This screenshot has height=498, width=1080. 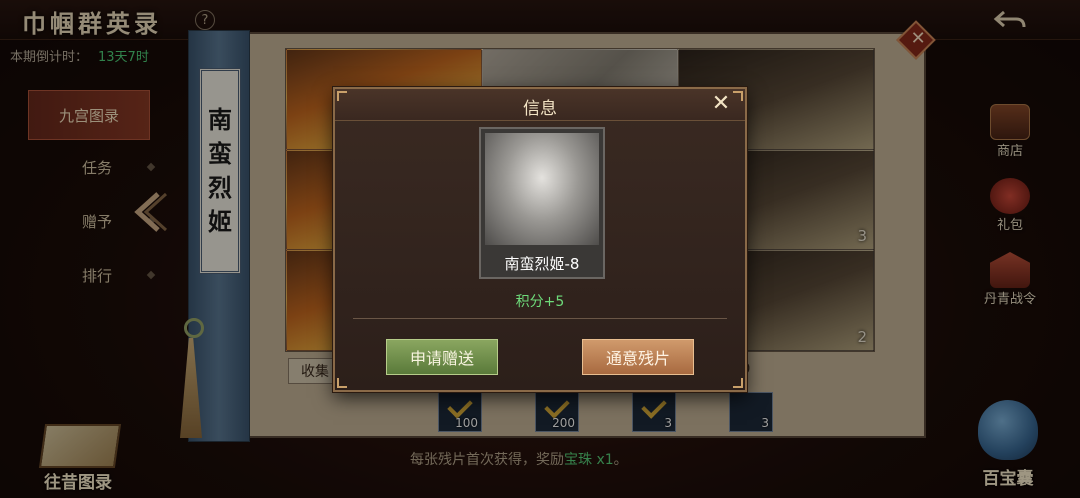 What do you see at coordinates (638, 357) in the screenshot?
I see `wish-fragment-button: 通意残片` at bounding box center [638, 357].